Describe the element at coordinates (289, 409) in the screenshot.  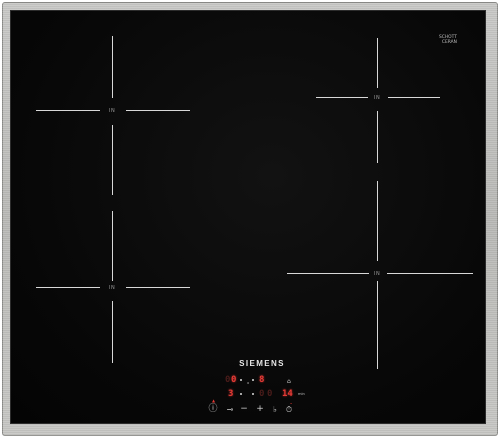
I see `timer-icon: ⏱` at that location.